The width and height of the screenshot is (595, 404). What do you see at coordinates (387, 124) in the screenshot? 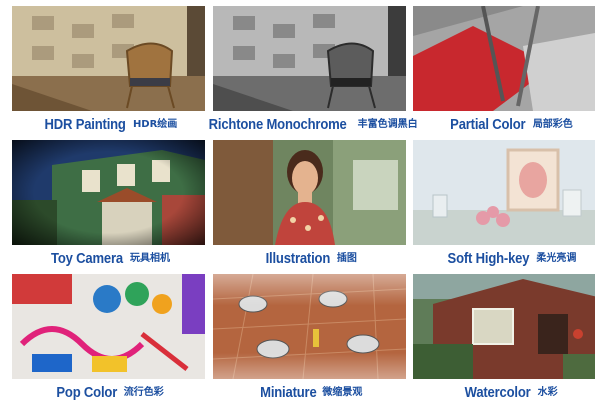
I see `richtone-monochrome-label-zh: 丰富色调黑白` at bounding box center [387, 124].